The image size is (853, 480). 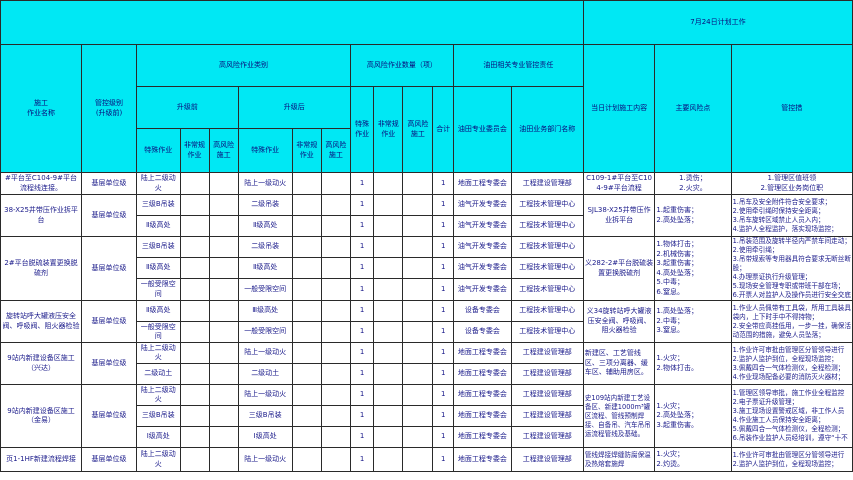 I want to click on cell-content: 义282-2#平台脱硫装置更换脱硫剂, so click(x=619, y=268).